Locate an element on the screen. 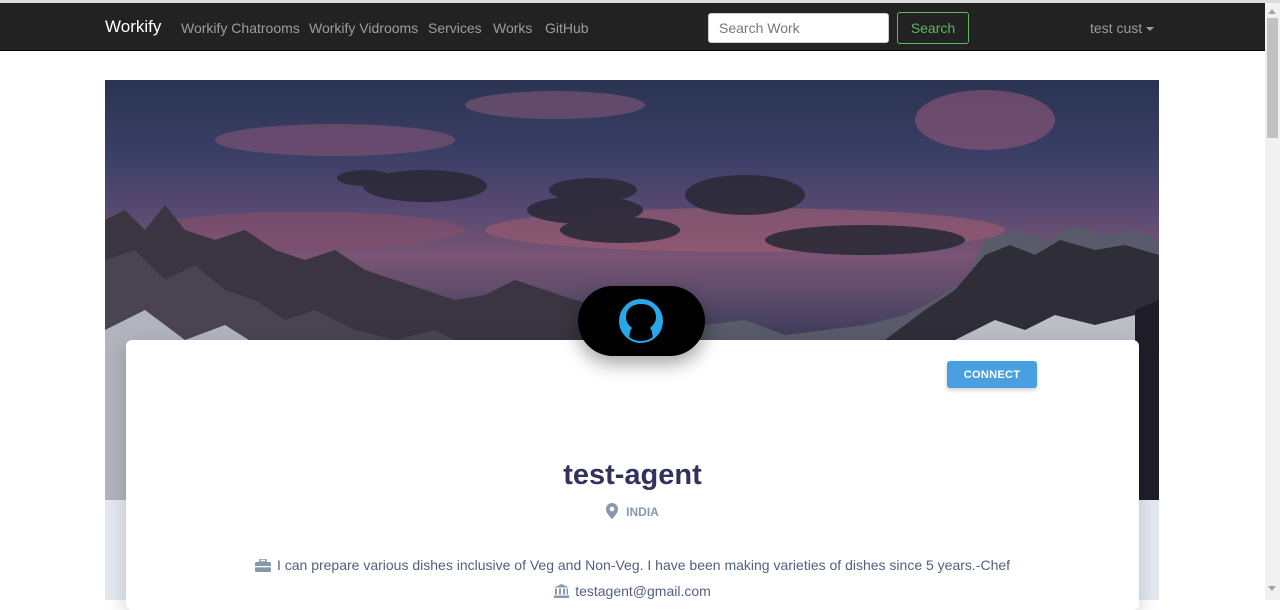 The height and width of the screenshot is (610, 1280). scroll-up-arrow-icon is located at coordinates (1272, 11).